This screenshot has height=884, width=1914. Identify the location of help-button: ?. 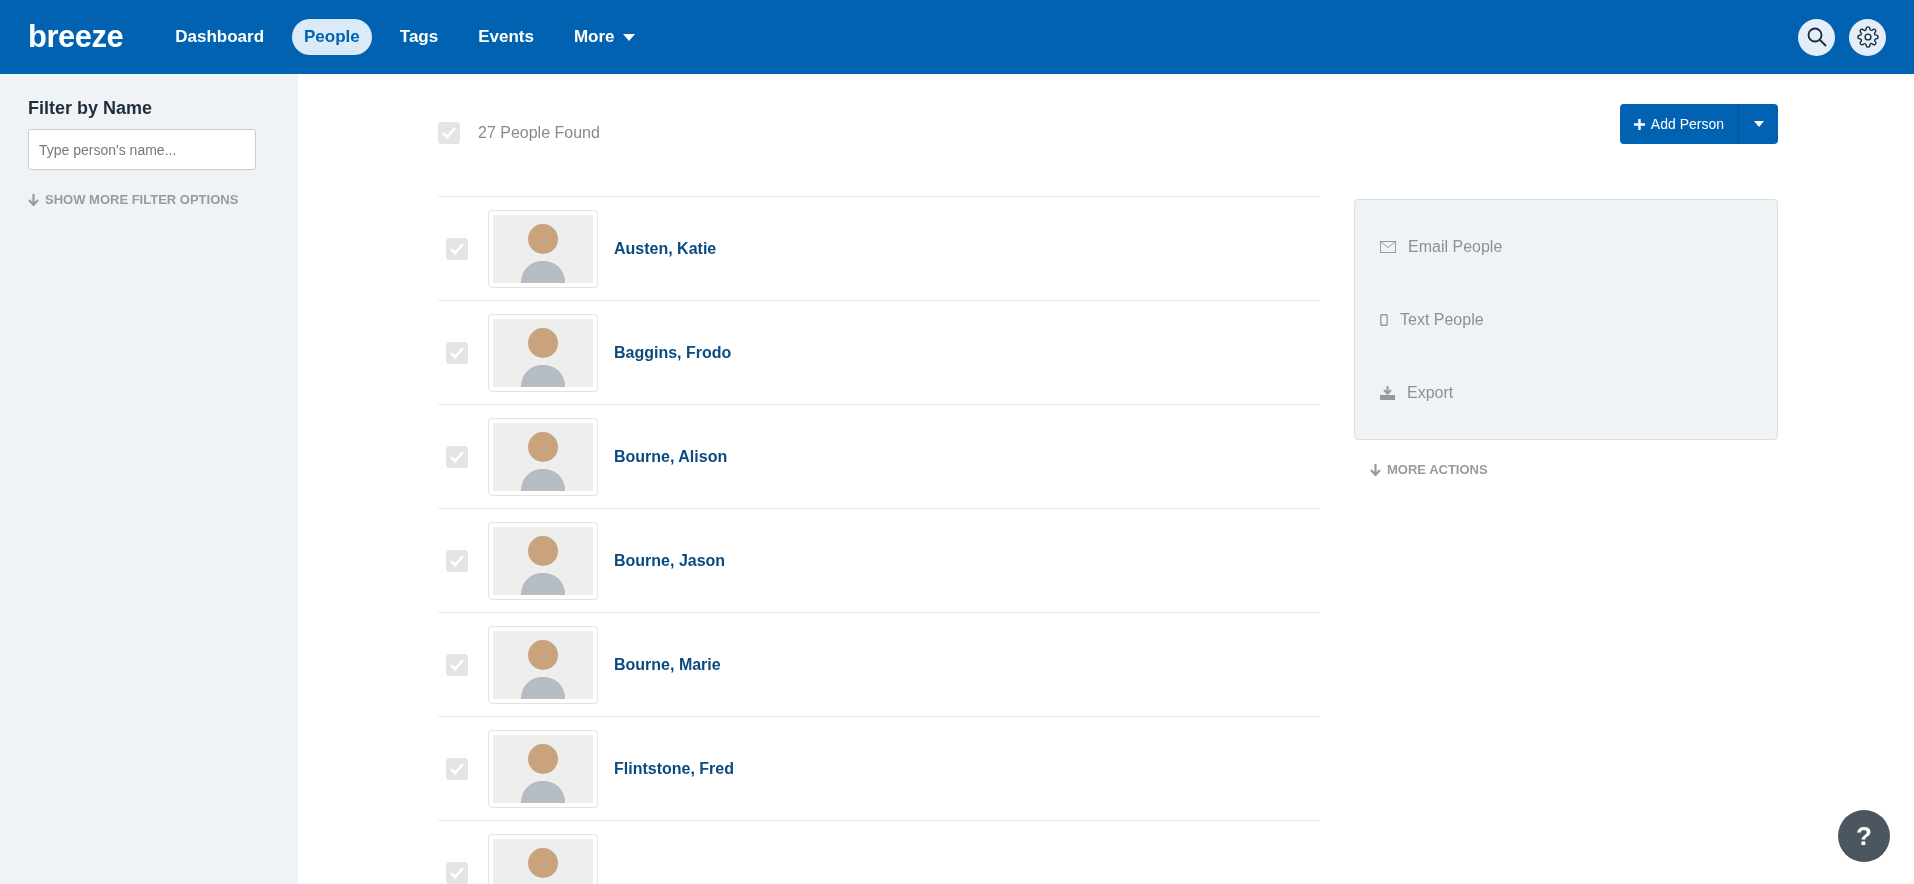
(1864, 836).